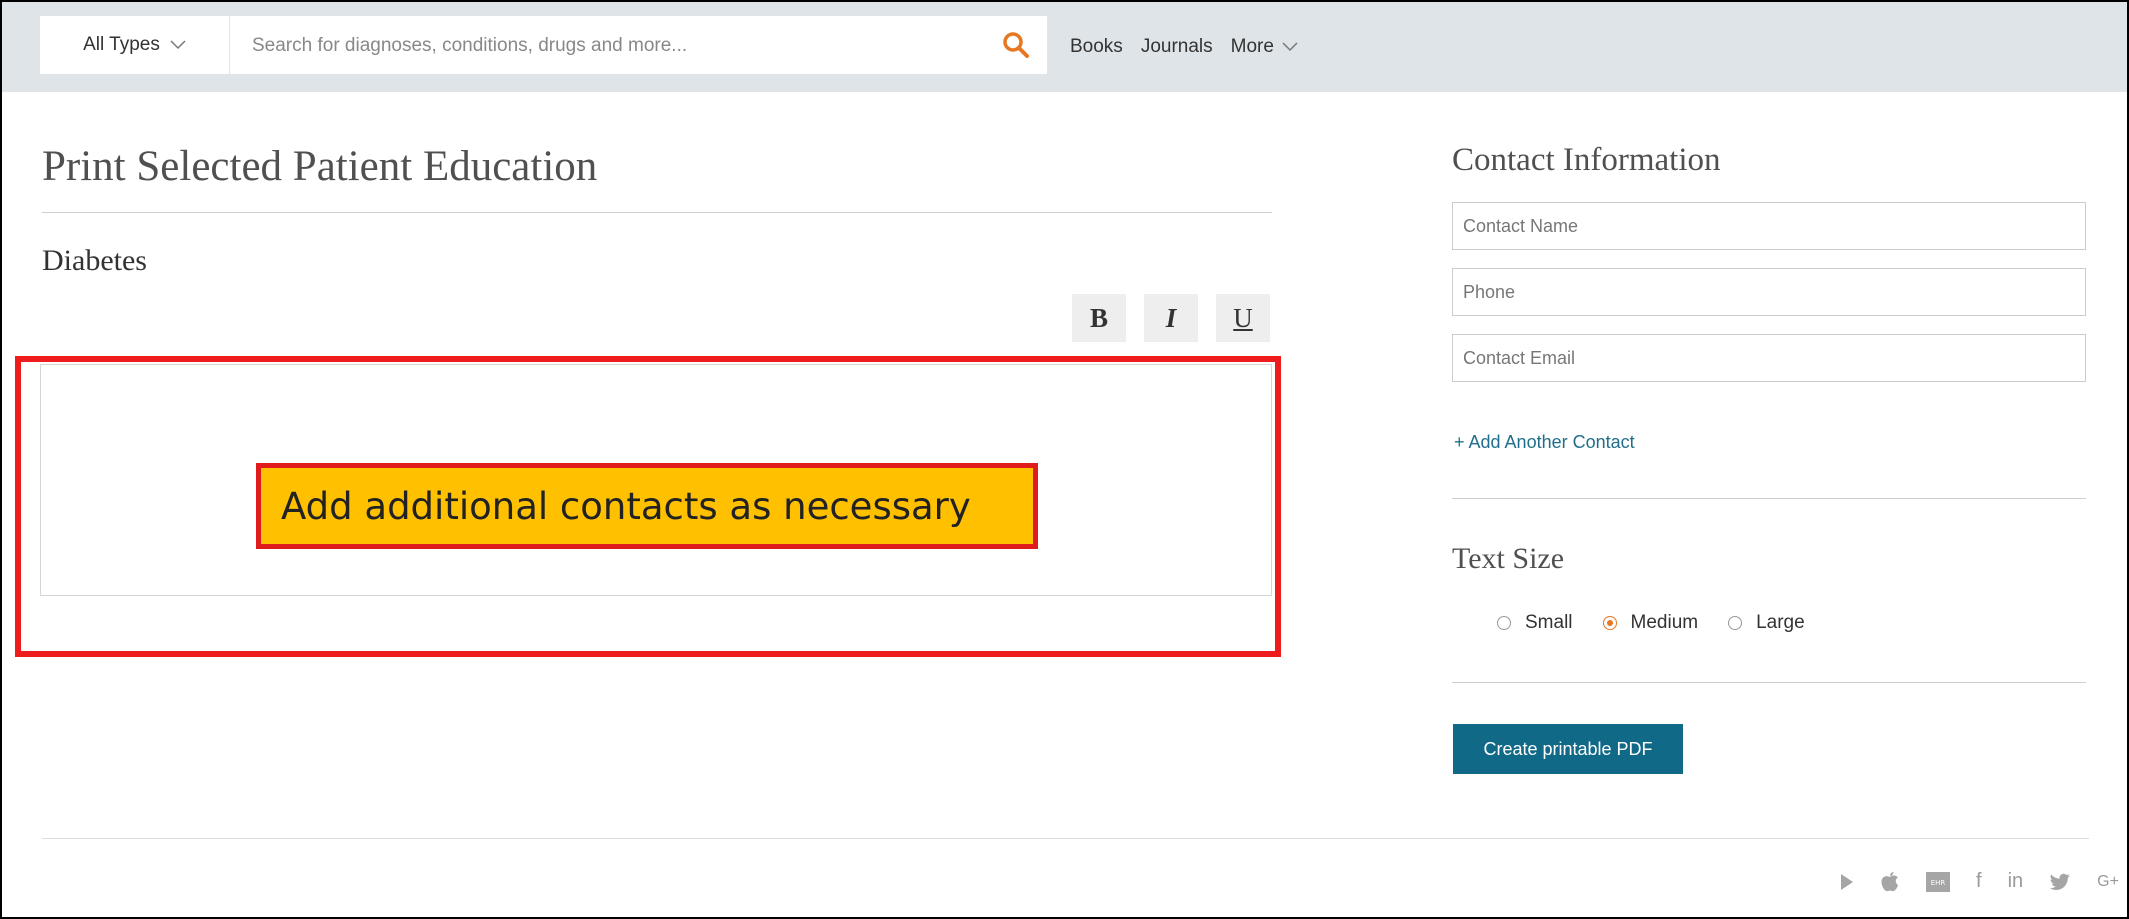 Image resolution: width=2129 pixels, height=919 pixels. I want to click on italic-button: I, so click(1171, 318).